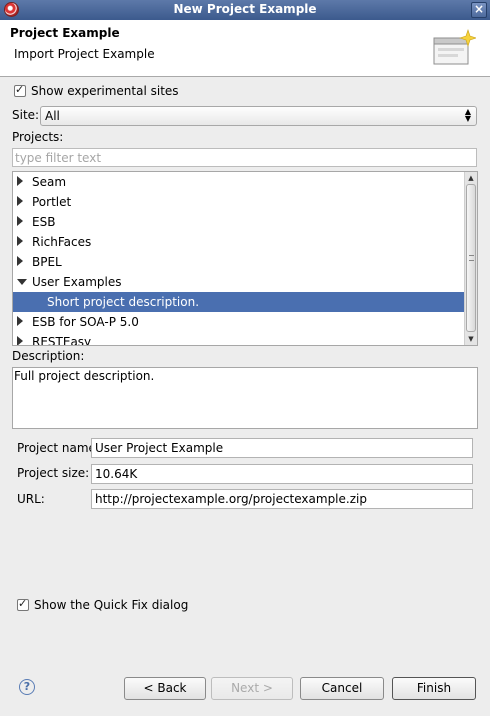 Image resolution: width=490 pixels, height=716 pixels. What do you see at coordinates (434, 688) in the screenshot?
I see `finish-button: Finish` at bounding box center [434, 688].